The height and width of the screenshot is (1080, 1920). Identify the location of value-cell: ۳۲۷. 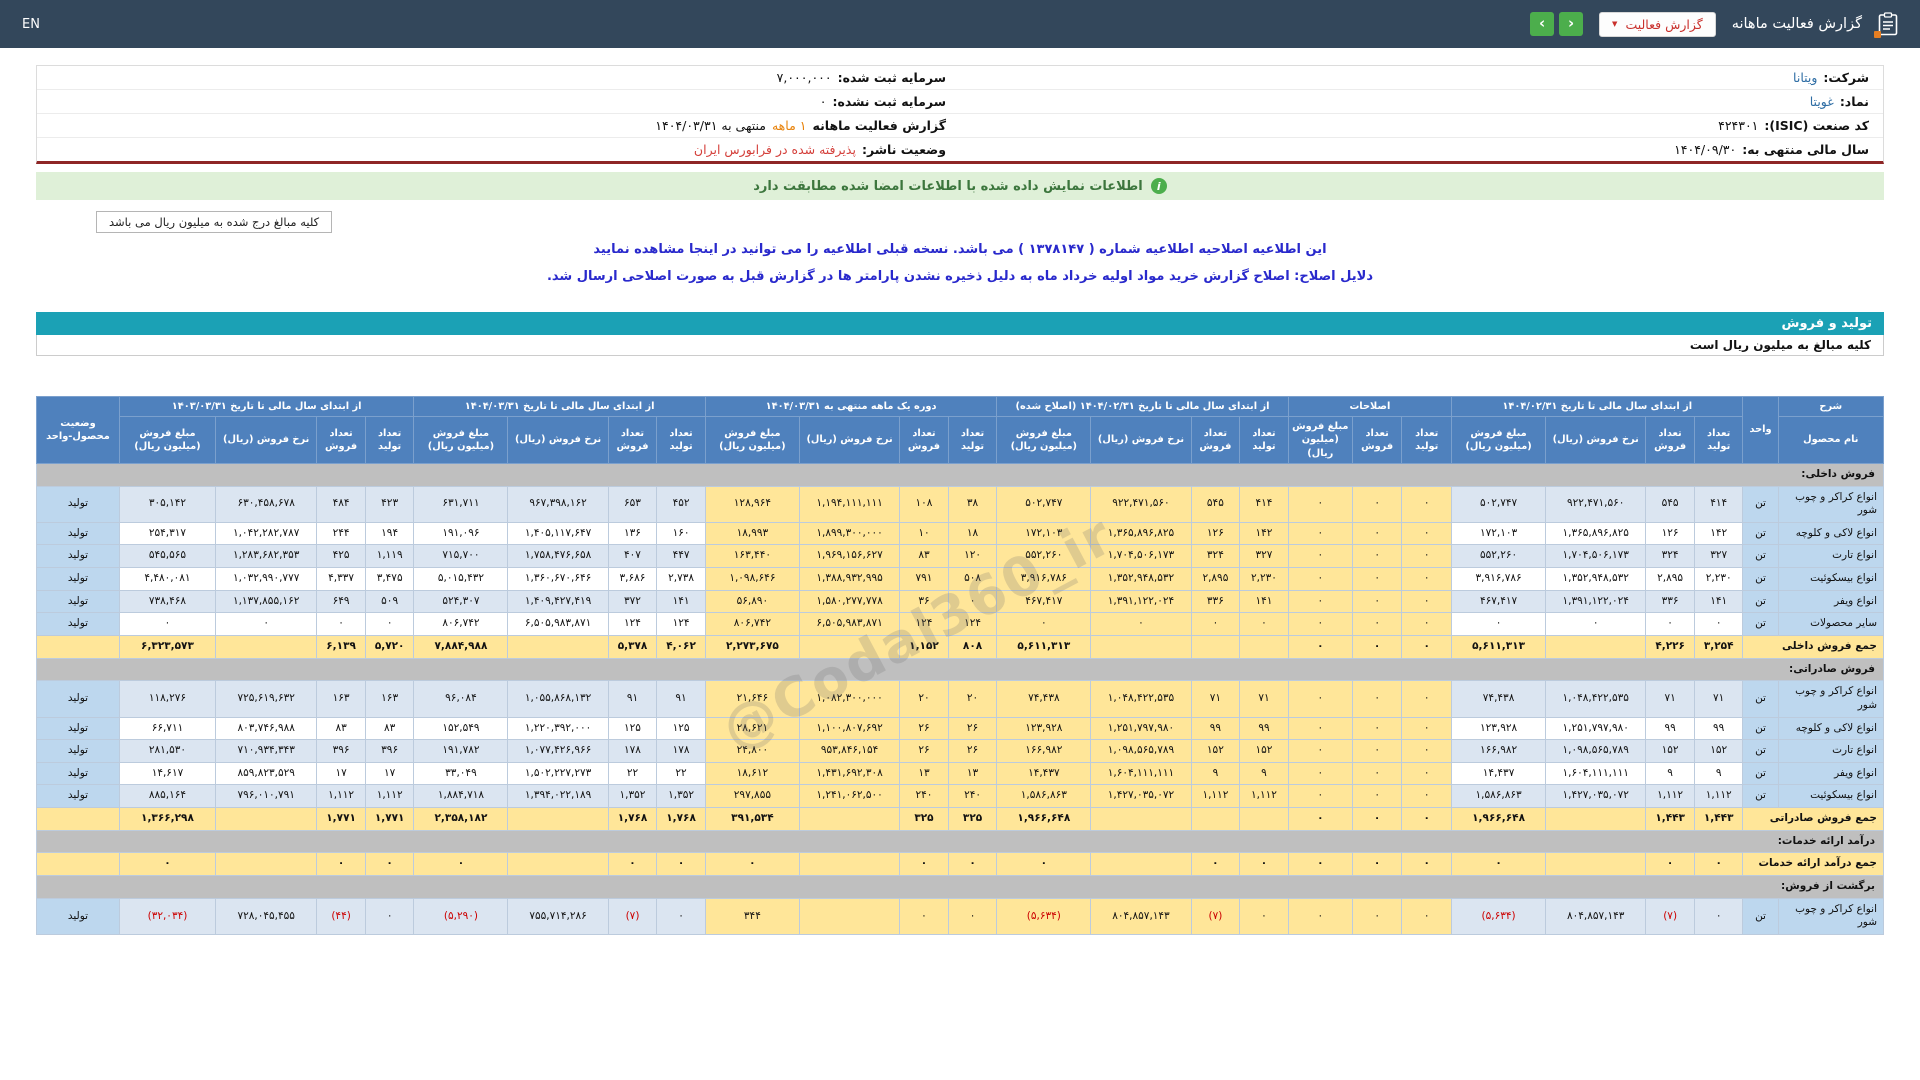
(1718, 556).